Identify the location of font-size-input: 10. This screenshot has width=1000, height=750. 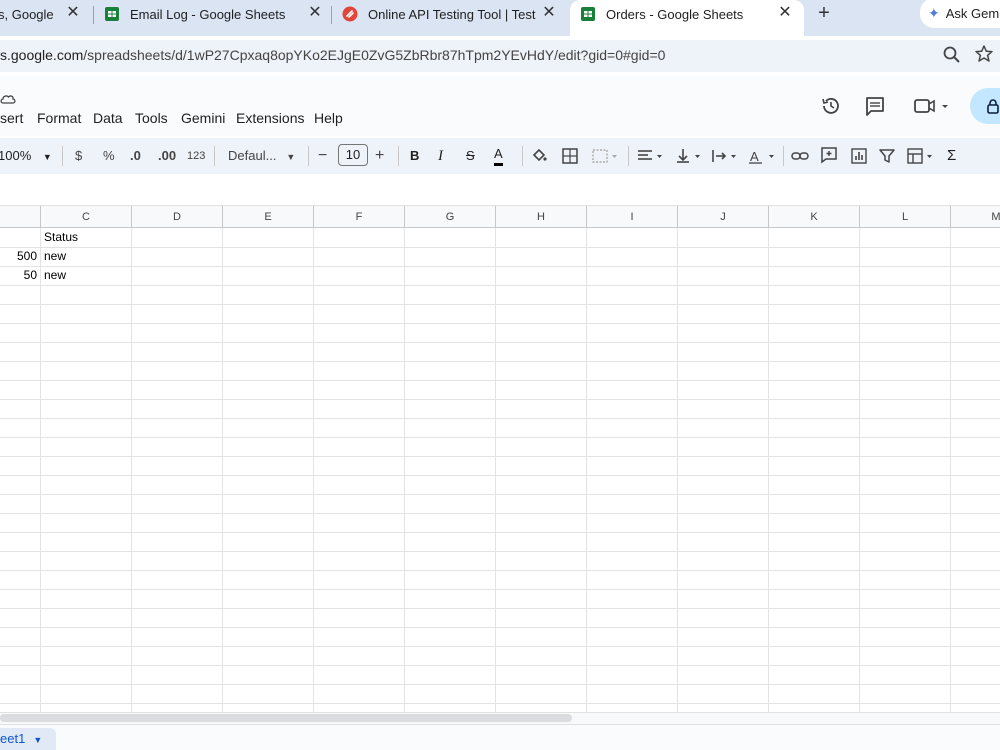
(353, 155).